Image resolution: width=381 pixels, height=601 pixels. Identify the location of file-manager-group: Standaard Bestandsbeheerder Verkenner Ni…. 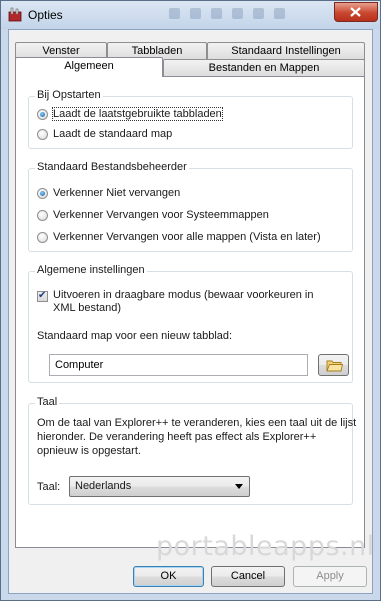
(190, 206).